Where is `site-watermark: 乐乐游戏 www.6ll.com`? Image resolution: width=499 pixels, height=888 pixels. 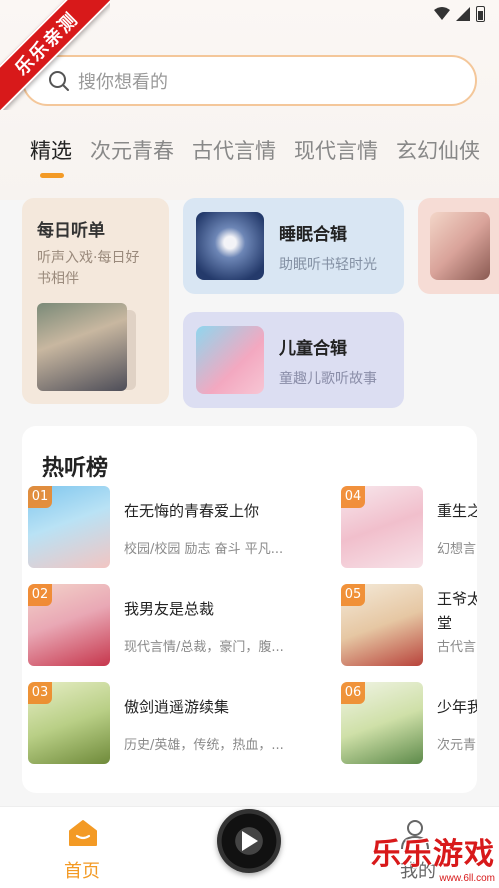 site-watermark: 乐乐游戏 www.6ll.com is located at coordinates (433, 856).